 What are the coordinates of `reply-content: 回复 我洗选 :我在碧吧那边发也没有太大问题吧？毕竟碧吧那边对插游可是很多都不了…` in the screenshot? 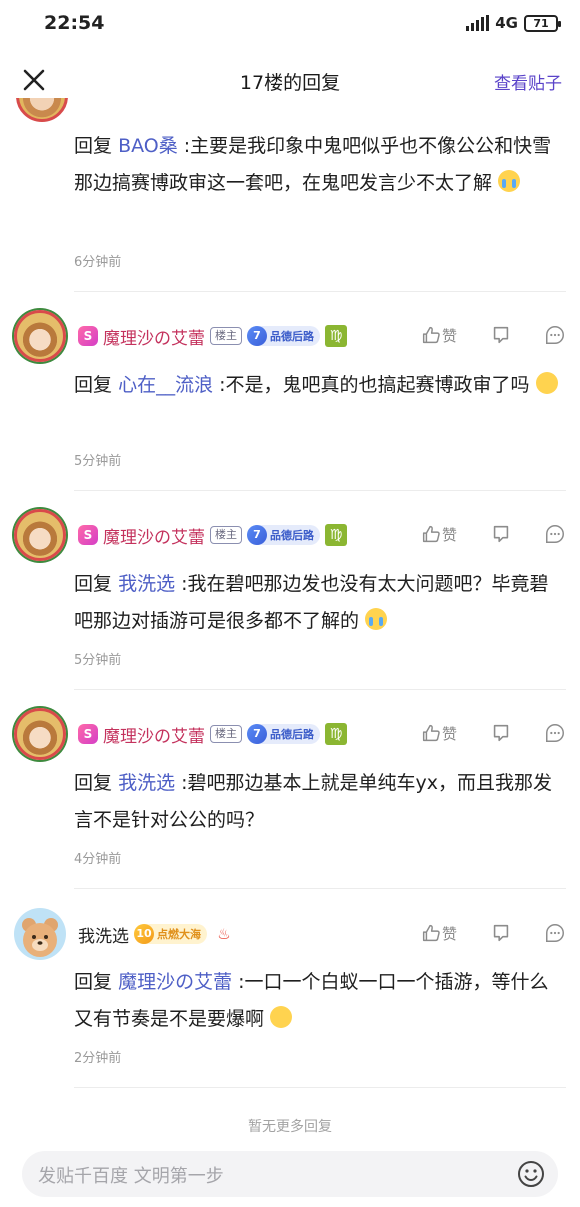 It's located at (311, 602).